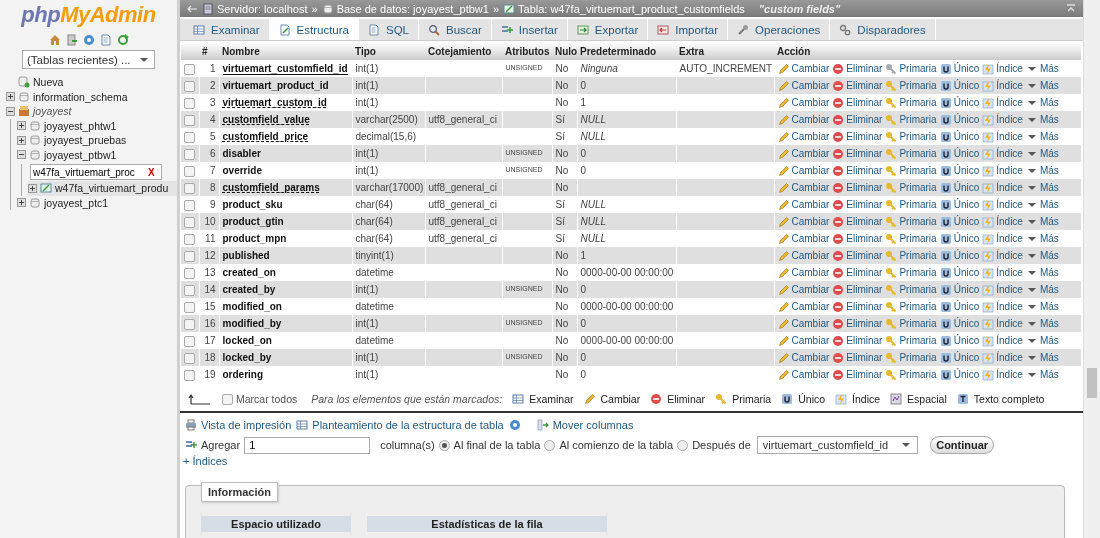 This screenshot has width=1100, height=538. Describe the element at coordinates (255, 8) in the screenshot. I see `breadcrumb-link: Servidor: localhost` at that location.